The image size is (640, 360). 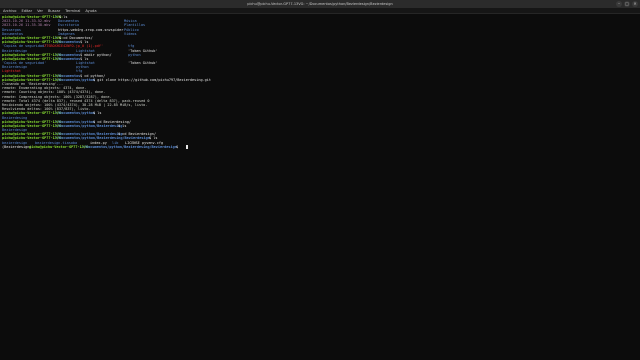 I want to click on close-button: ✕, so click(x=635, y=4).